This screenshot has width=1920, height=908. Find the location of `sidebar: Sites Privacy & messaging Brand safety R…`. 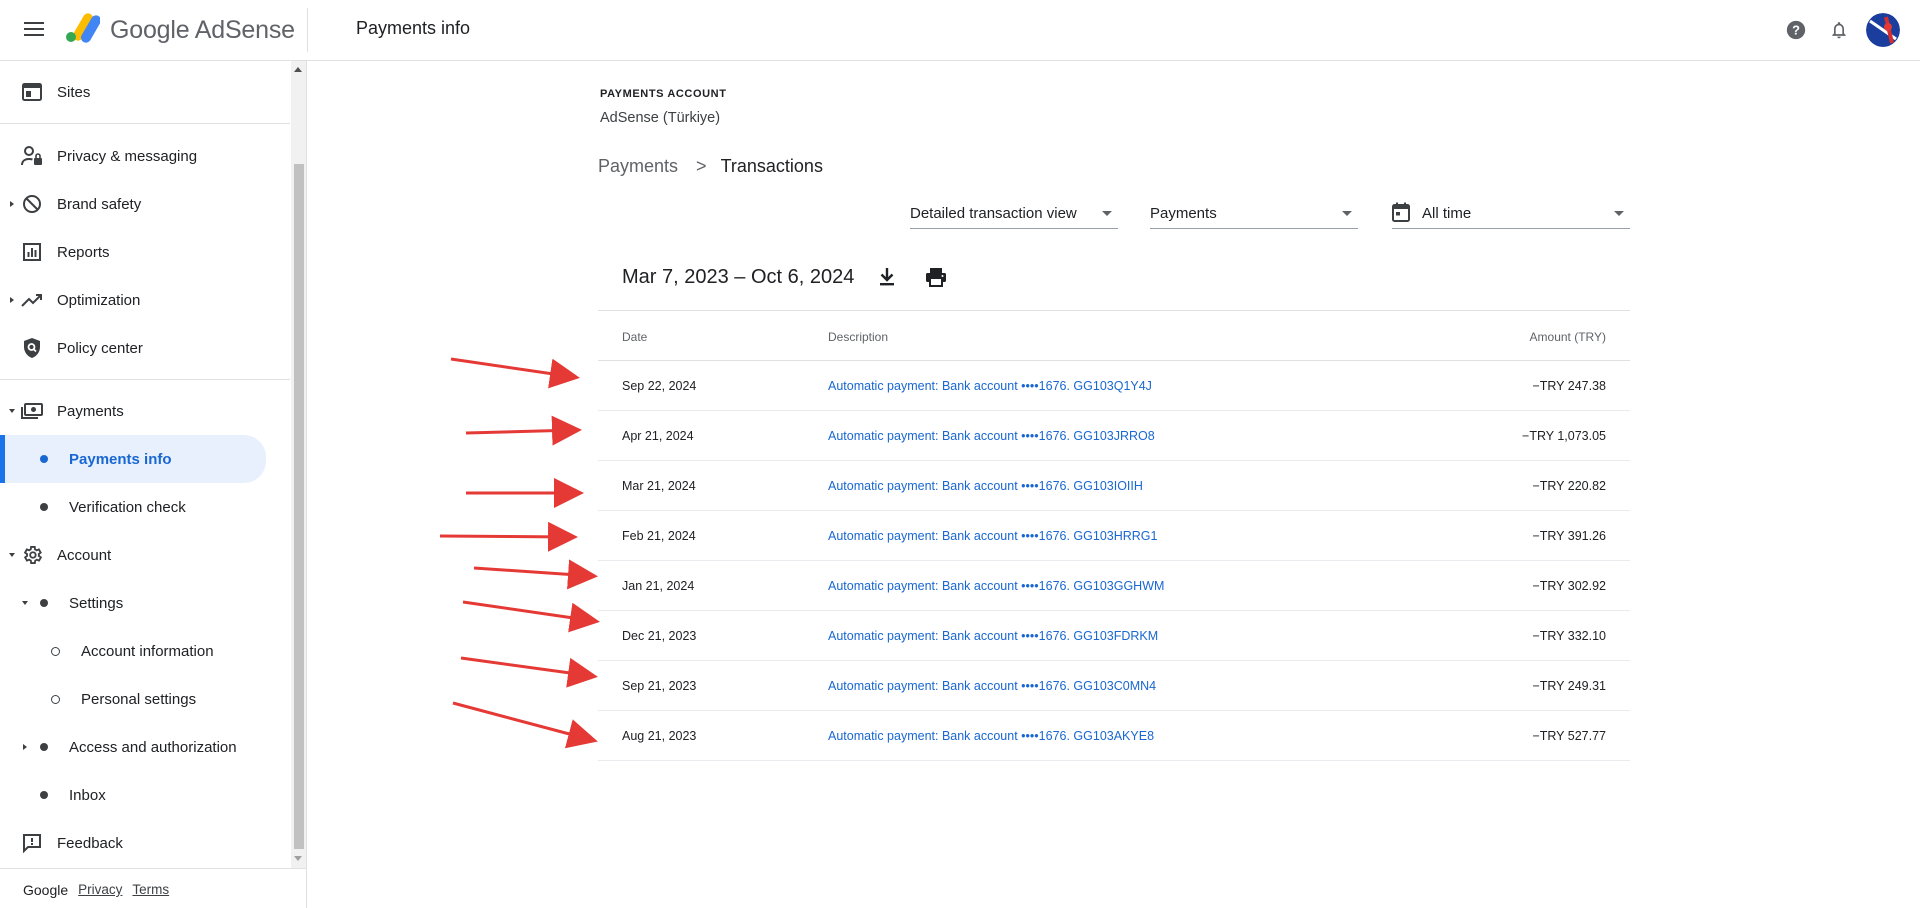

sidebar: Sites Privacy & messaging Brand safety R… is located at coordinates (153, 484).